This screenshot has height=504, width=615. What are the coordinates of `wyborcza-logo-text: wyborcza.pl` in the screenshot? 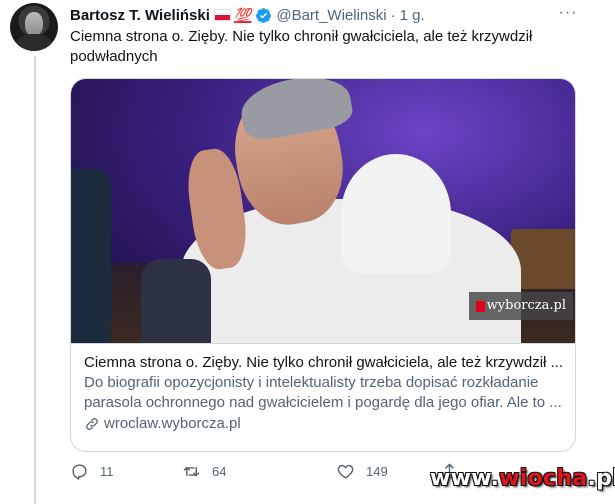 It's located at (526, 305).